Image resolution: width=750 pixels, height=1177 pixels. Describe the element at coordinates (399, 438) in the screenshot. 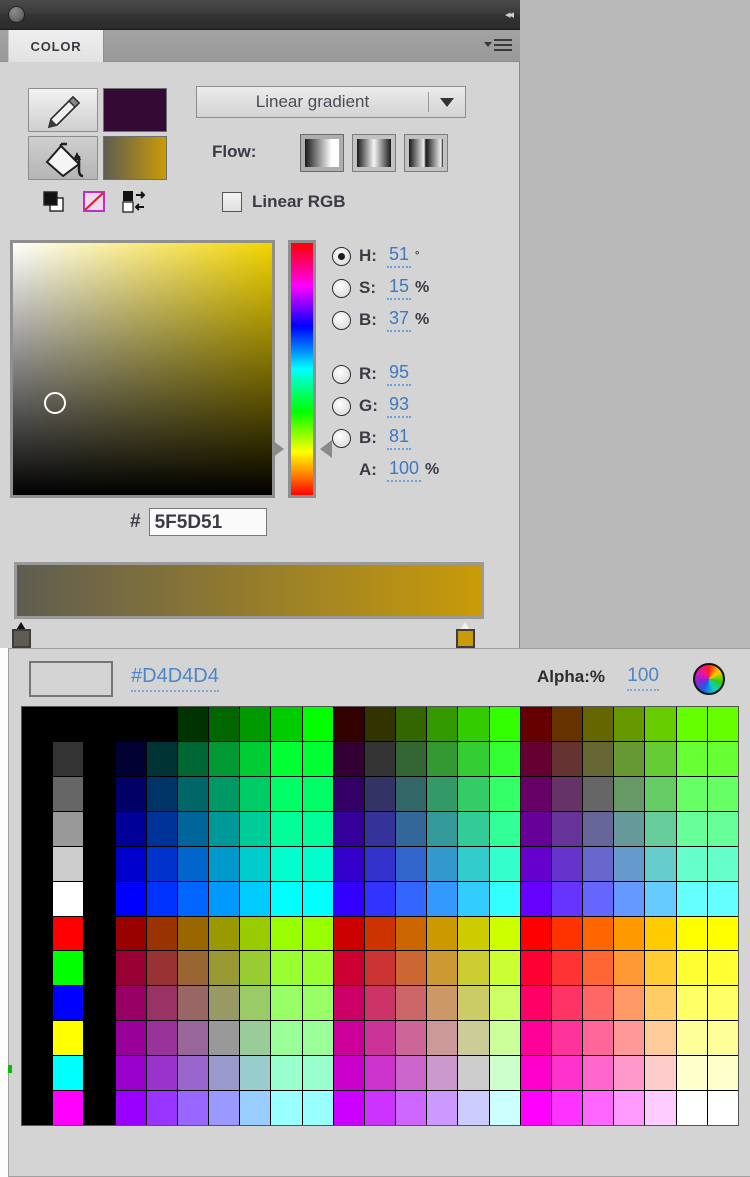

I see `channel-value-b2: 81` at that location.